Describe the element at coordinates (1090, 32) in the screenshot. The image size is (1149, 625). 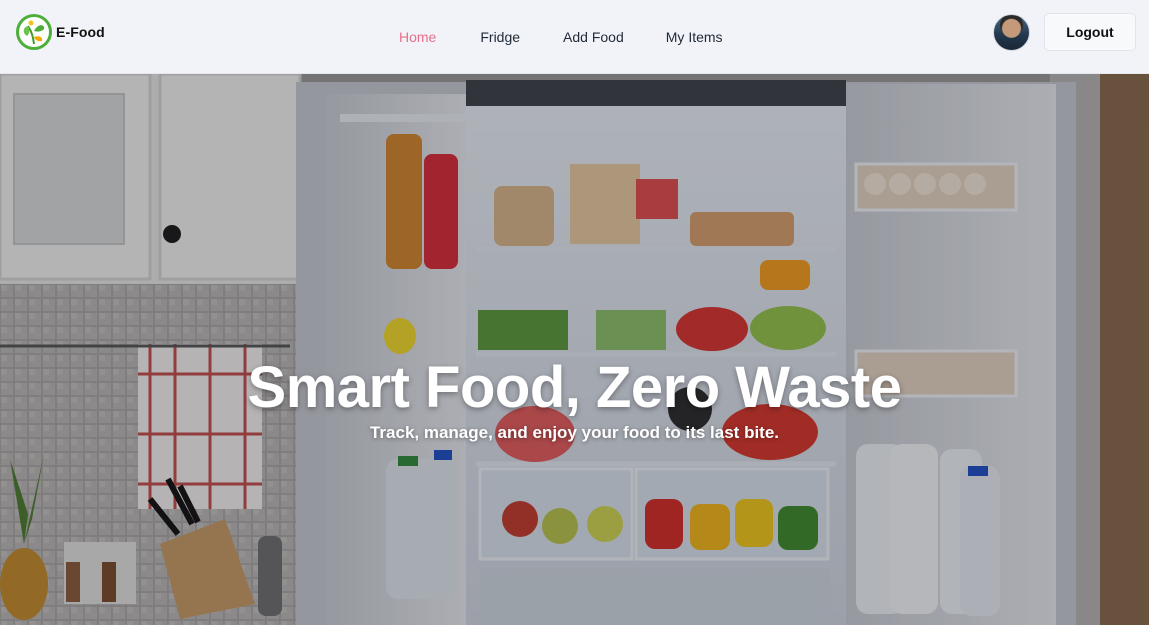
I see `logout-button: Logout` at that location.